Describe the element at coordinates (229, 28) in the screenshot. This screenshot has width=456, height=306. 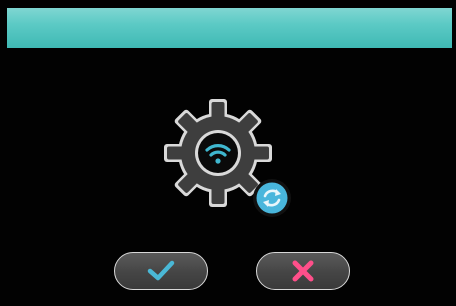
I see `header-bar` at that location.